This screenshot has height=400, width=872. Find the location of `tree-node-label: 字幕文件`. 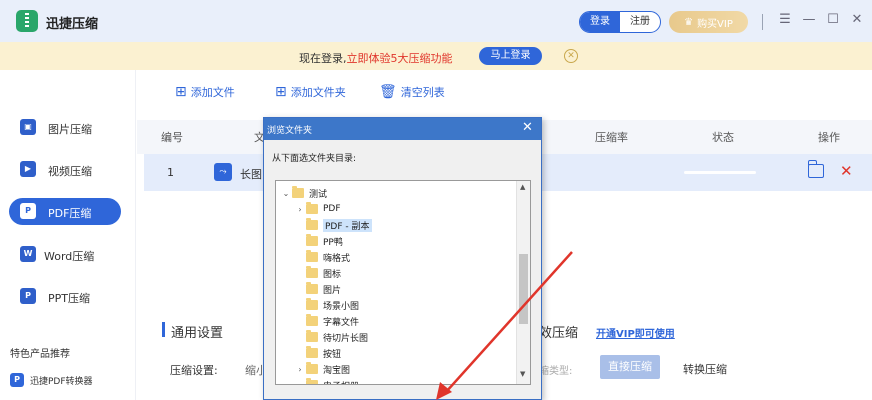

tree-node-label: 字幕文件 is located at coordinates (341, 322).